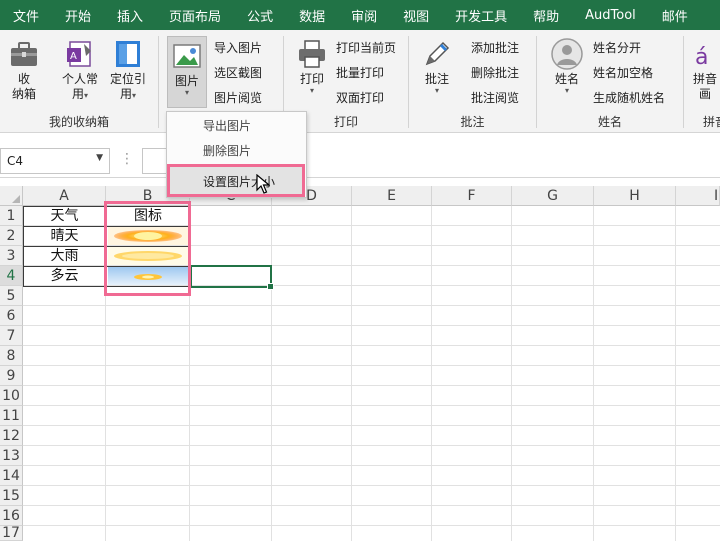 This screenshot has width=720, height=541. What do you see at coordinates (11, 416) in the screenshot?
I see `row-header-11: 11` at bounding box center [11, 416].